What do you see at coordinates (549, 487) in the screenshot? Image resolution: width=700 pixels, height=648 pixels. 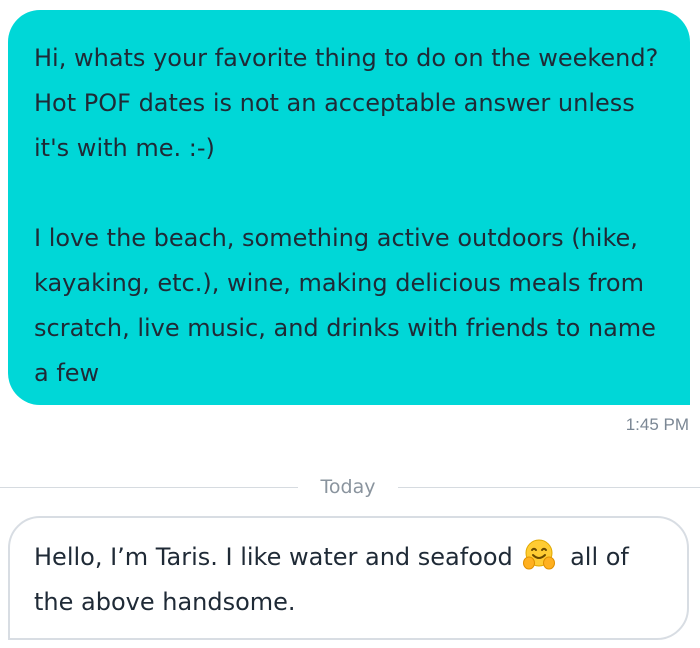 I see `divider-line-right` at bounding box center [549, 487].